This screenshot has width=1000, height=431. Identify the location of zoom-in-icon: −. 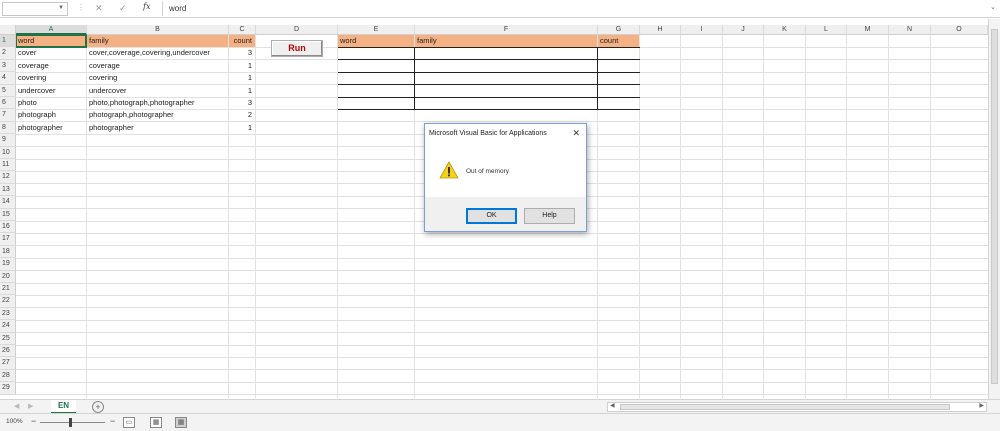
(112, 421).